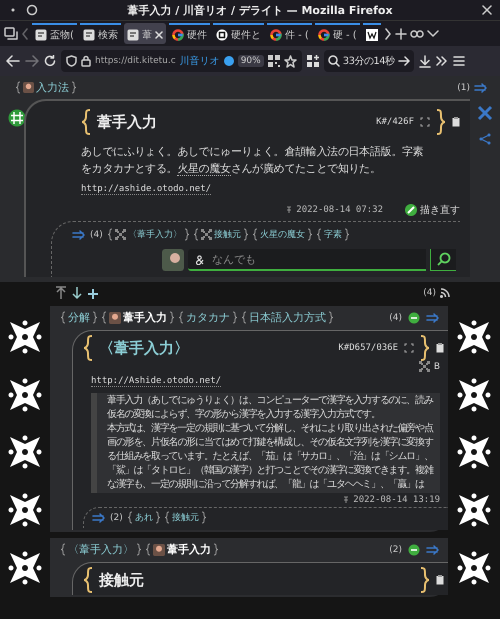 The height and width of the screenshot is (619, 500). Describe the element at coordinates (61, 293) in the screenshot. I see `upload-icon` at that location.